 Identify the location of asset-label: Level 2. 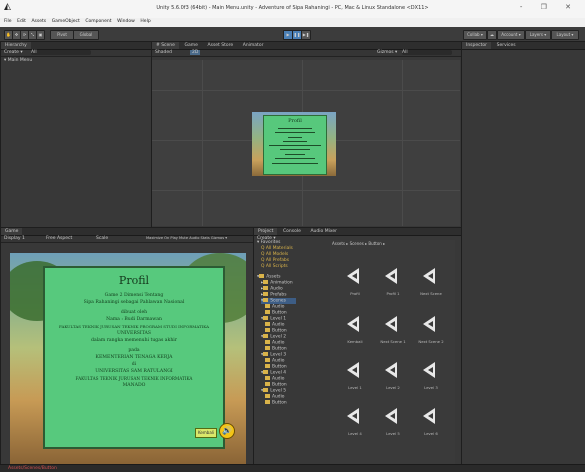
(393, 387).